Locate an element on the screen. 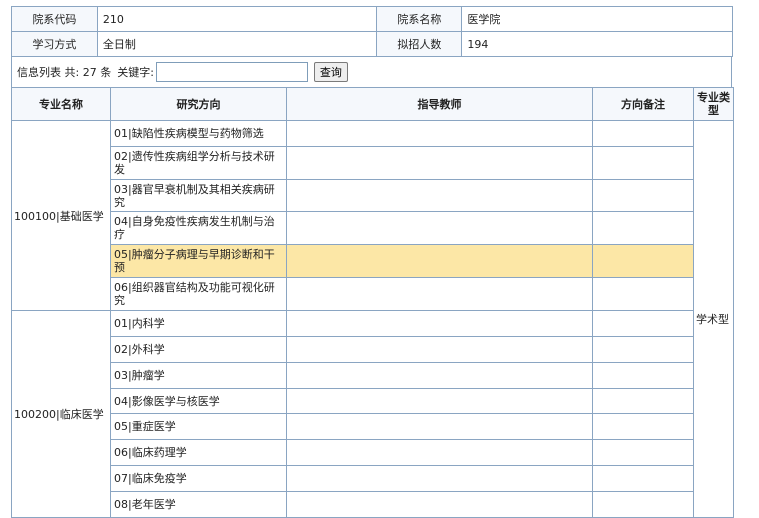  table-row-highlighted: 05|肿瘤分子病理与早期诊断和干预 is located at coordinates (373, 261).